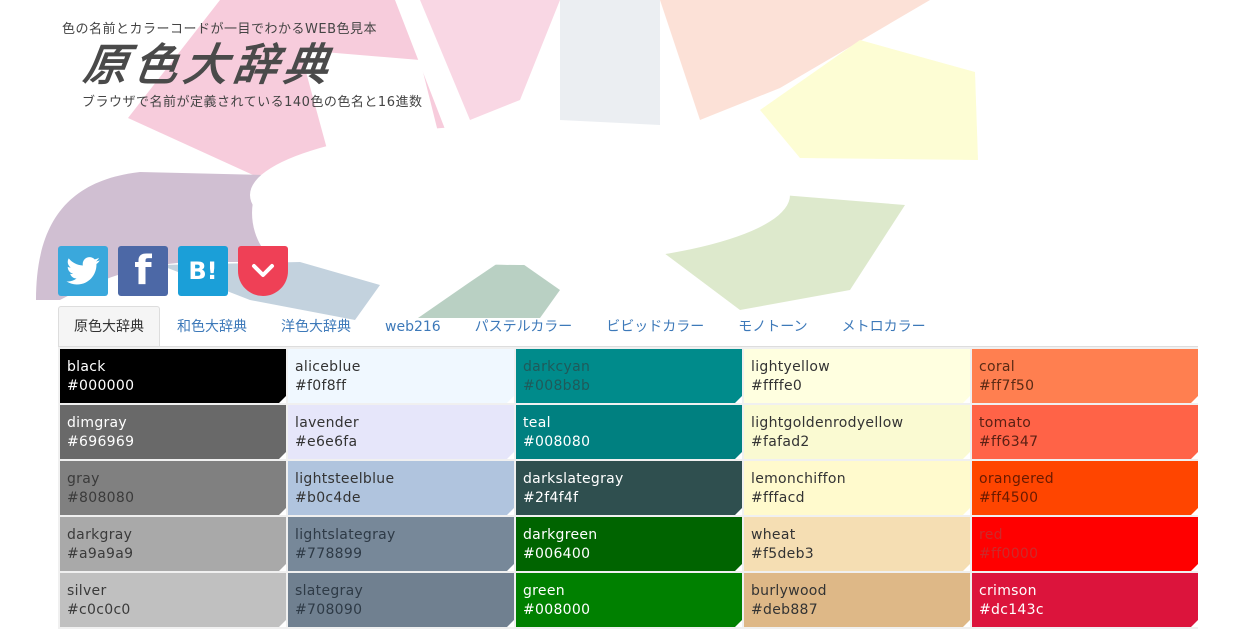  Describe the element at coordinates (997, 367) in the screenshot. I see `color-name: coral` at that location.